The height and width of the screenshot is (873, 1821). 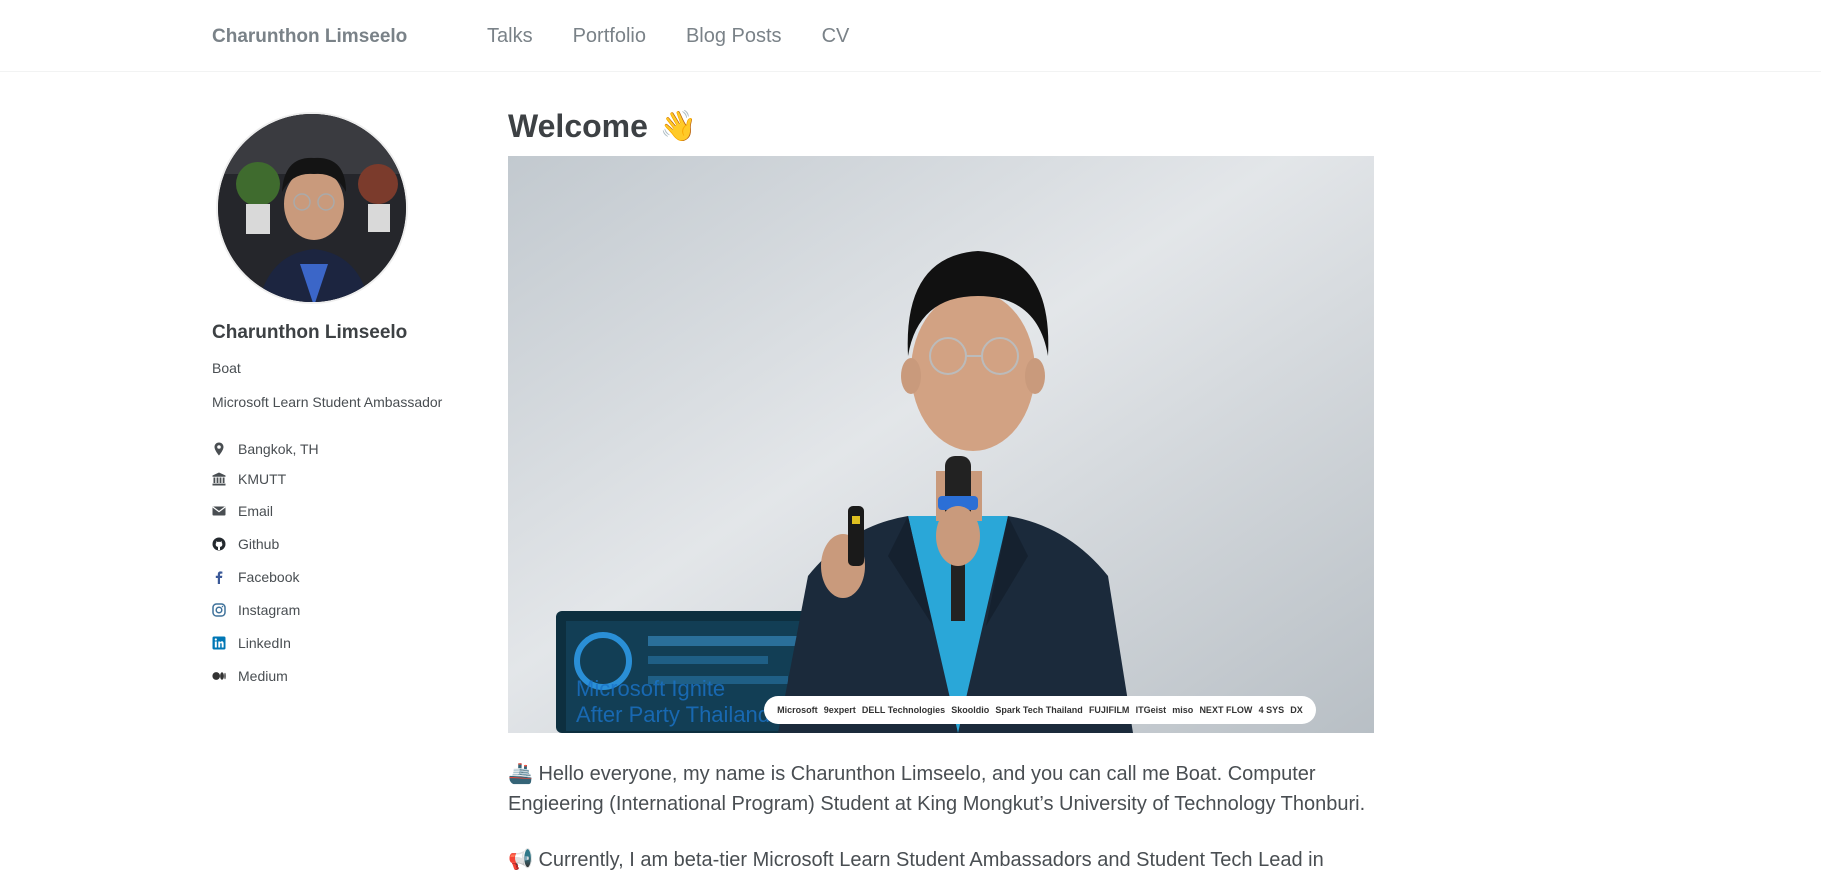 What do you see at coordinates (219, 609) in the screenshot?
I see `instagram-icon` at bounding box center [219, 609].